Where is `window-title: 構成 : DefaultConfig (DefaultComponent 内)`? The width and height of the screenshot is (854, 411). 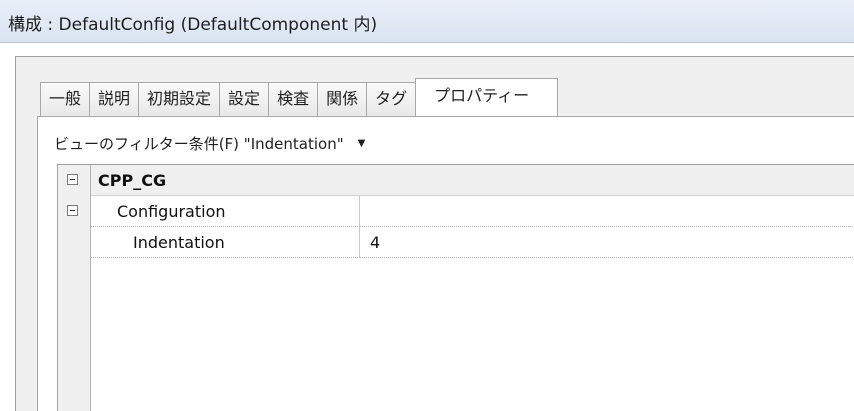 window-title: 構成 : DefaultConfig (DefaultComponent 内) is located at coordinates (193, 25).